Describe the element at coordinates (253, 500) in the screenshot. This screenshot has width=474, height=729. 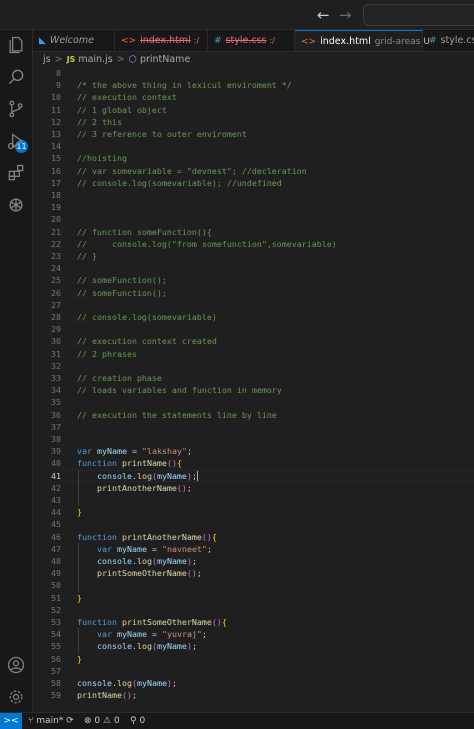
I see `code-line: 43` at that location.